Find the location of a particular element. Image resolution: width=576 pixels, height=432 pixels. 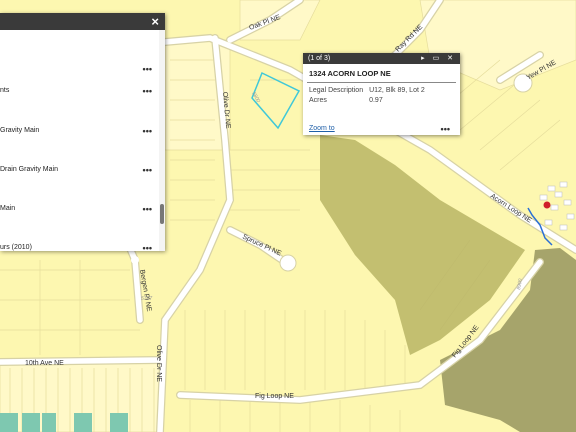

layer-item: Main ••• is located at coordinates (80, 209).